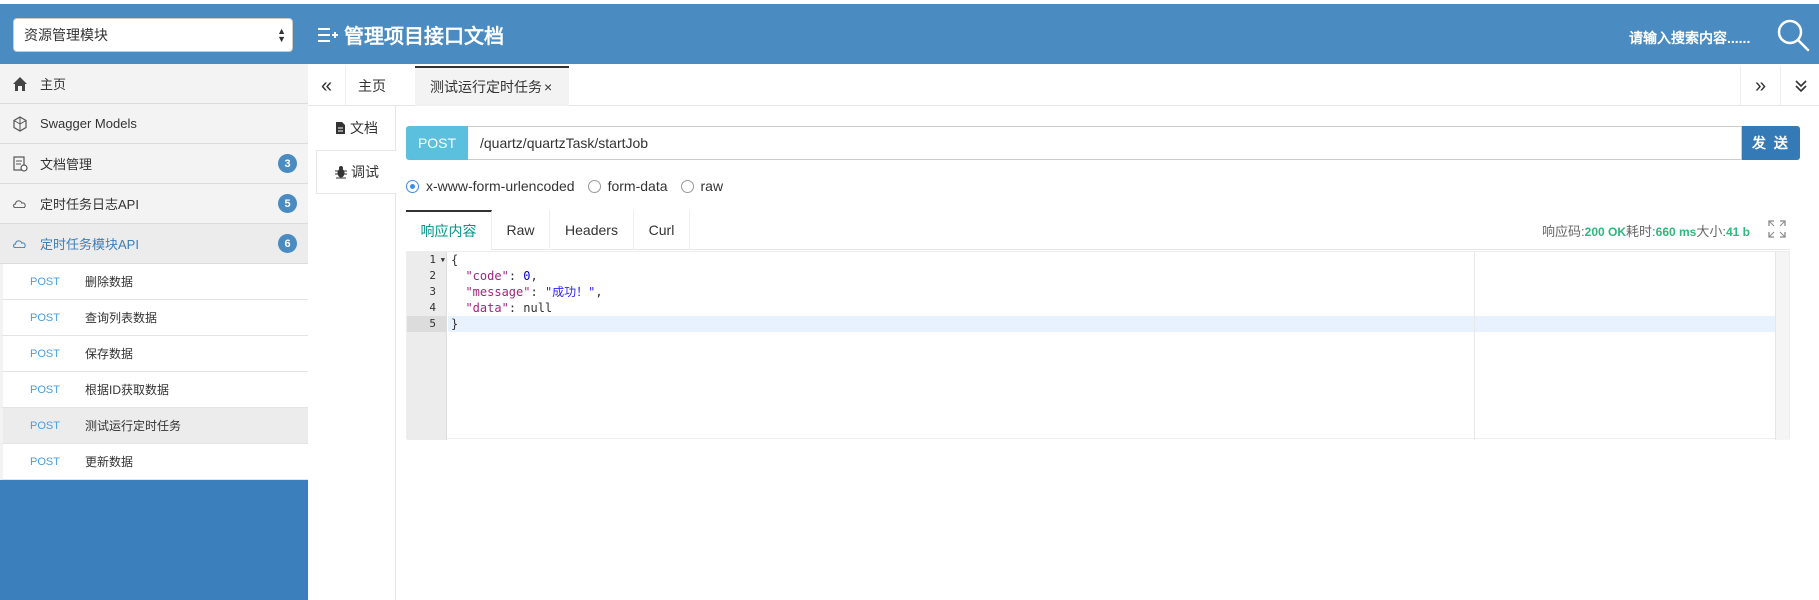  I want to click on editor-scrollbar, so click(1782, 346).